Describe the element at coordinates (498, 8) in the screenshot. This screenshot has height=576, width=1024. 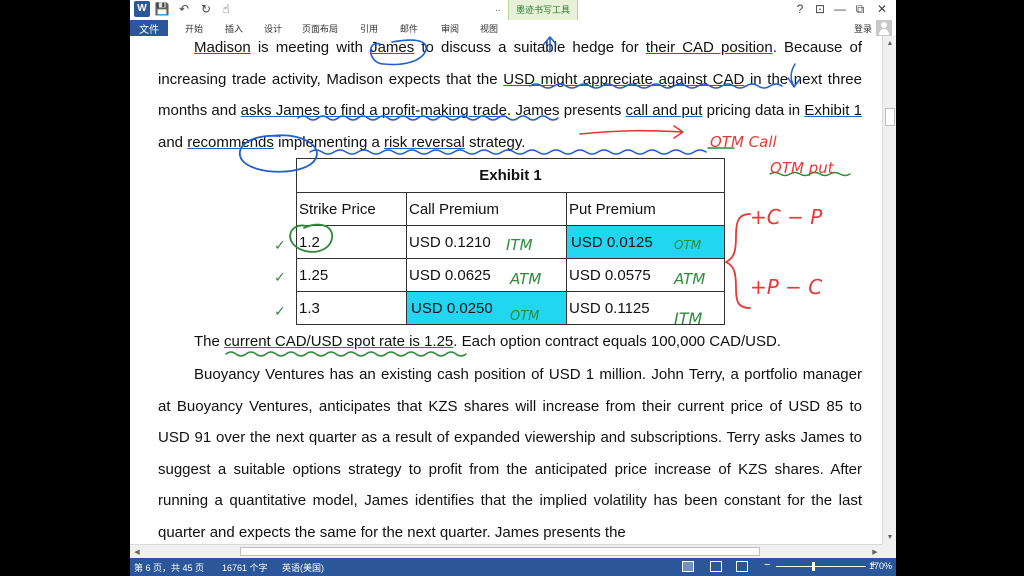
I see `document-title: ..` at that location.